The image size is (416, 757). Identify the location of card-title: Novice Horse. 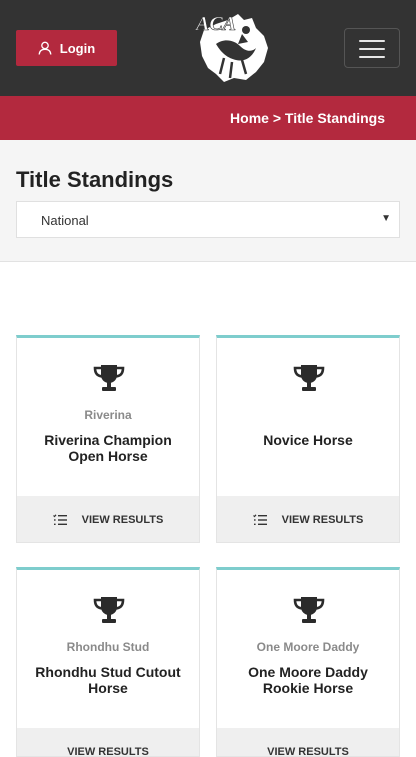
(308, 440).